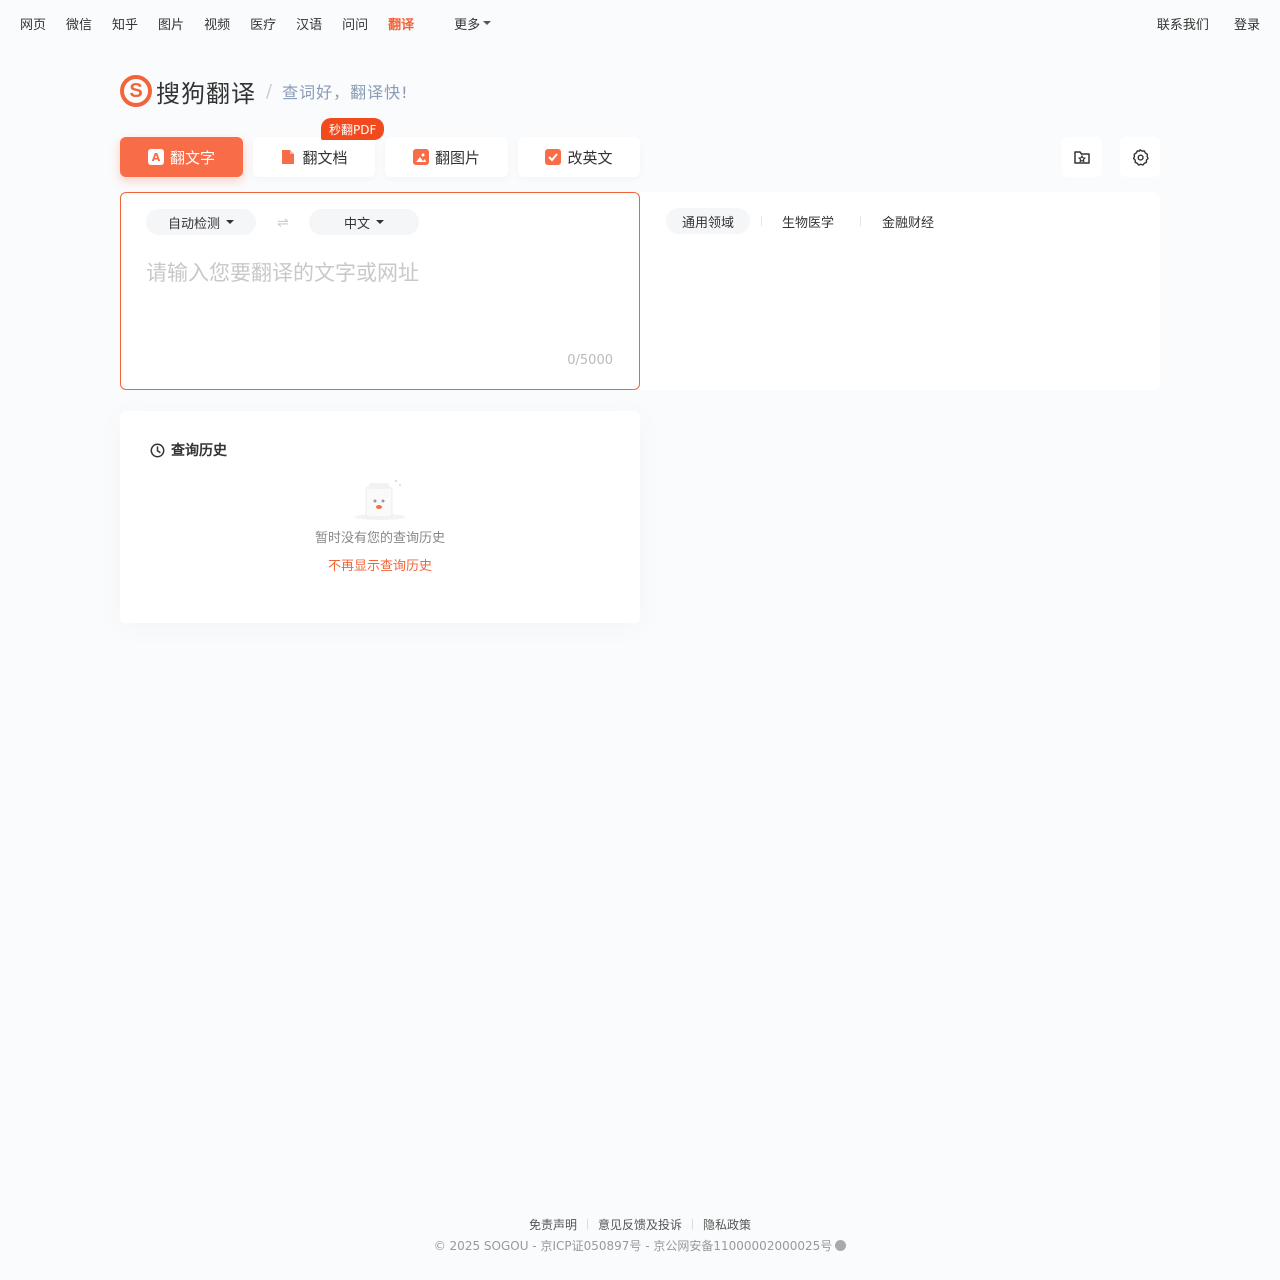 The image size is (1280, 1280). What do you see at coordinates (457, 157) in the screenshot?
I see `tab-translate-image-label: 翻图片` at bounding box center [457, 157].